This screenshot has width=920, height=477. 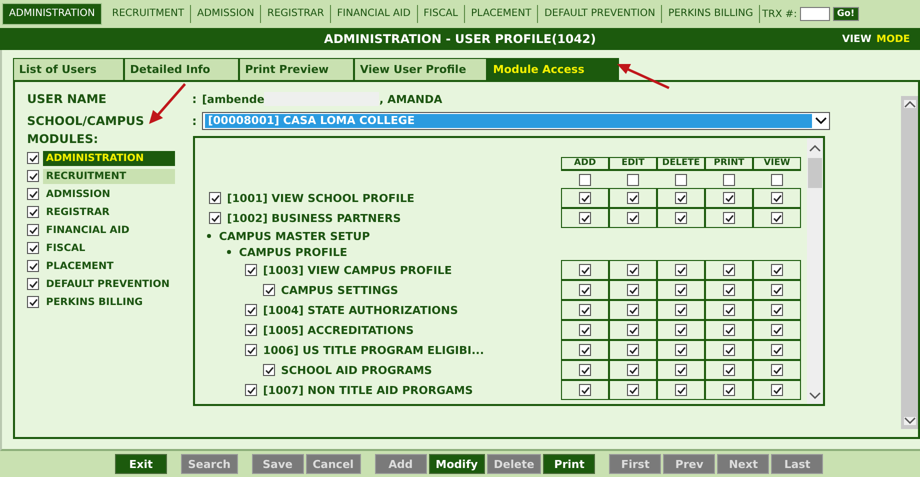 I want to click on scroll-thumb, so click(x=815, y=173).